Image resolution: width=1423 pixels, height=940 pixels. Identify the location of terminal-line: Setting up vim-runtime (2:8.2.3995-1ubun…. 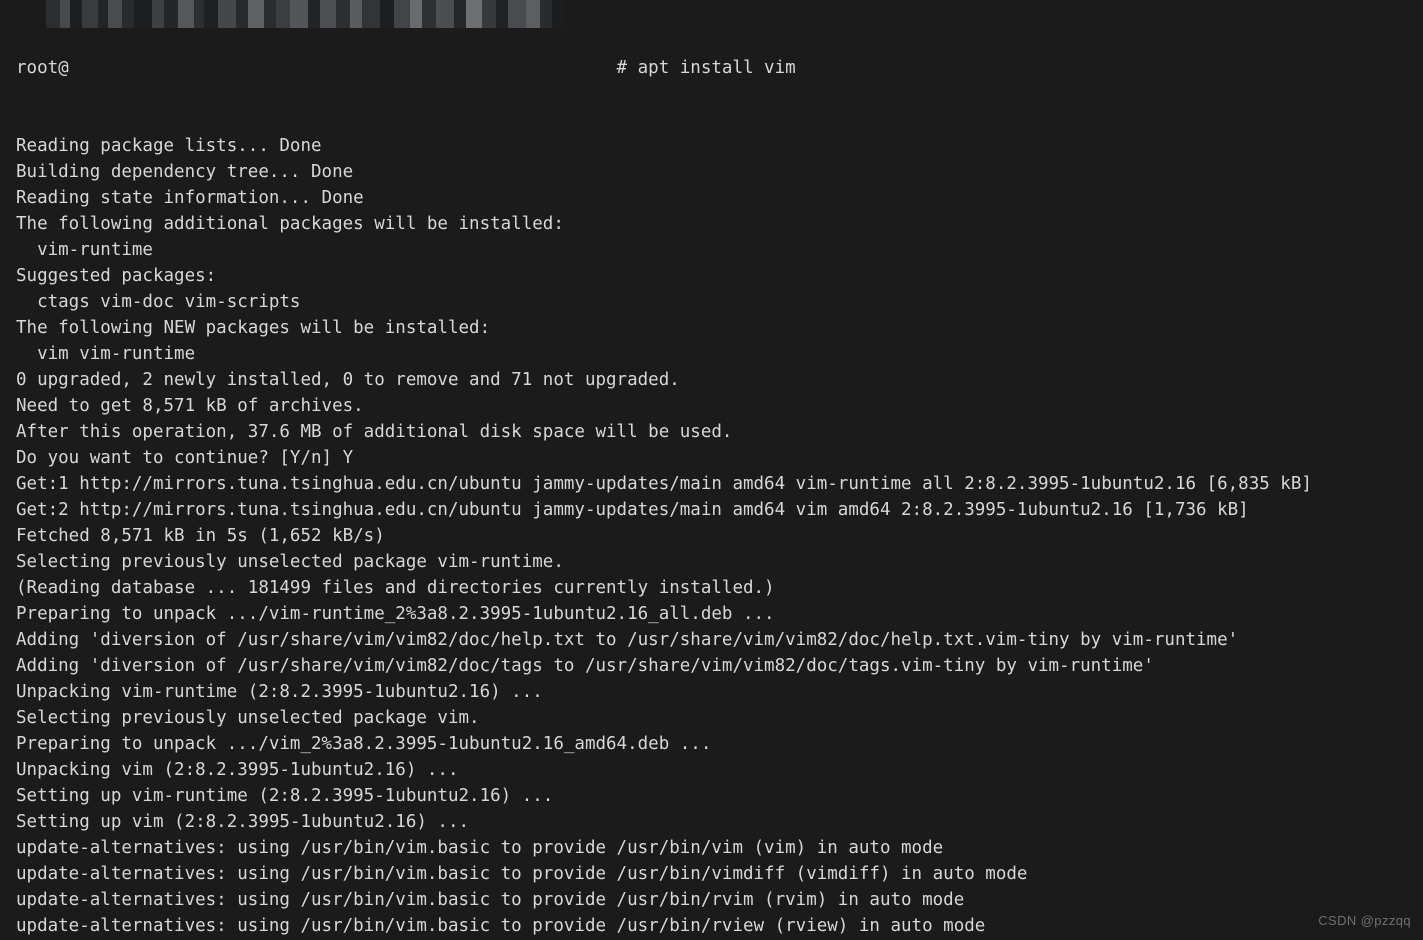
(285, 796).